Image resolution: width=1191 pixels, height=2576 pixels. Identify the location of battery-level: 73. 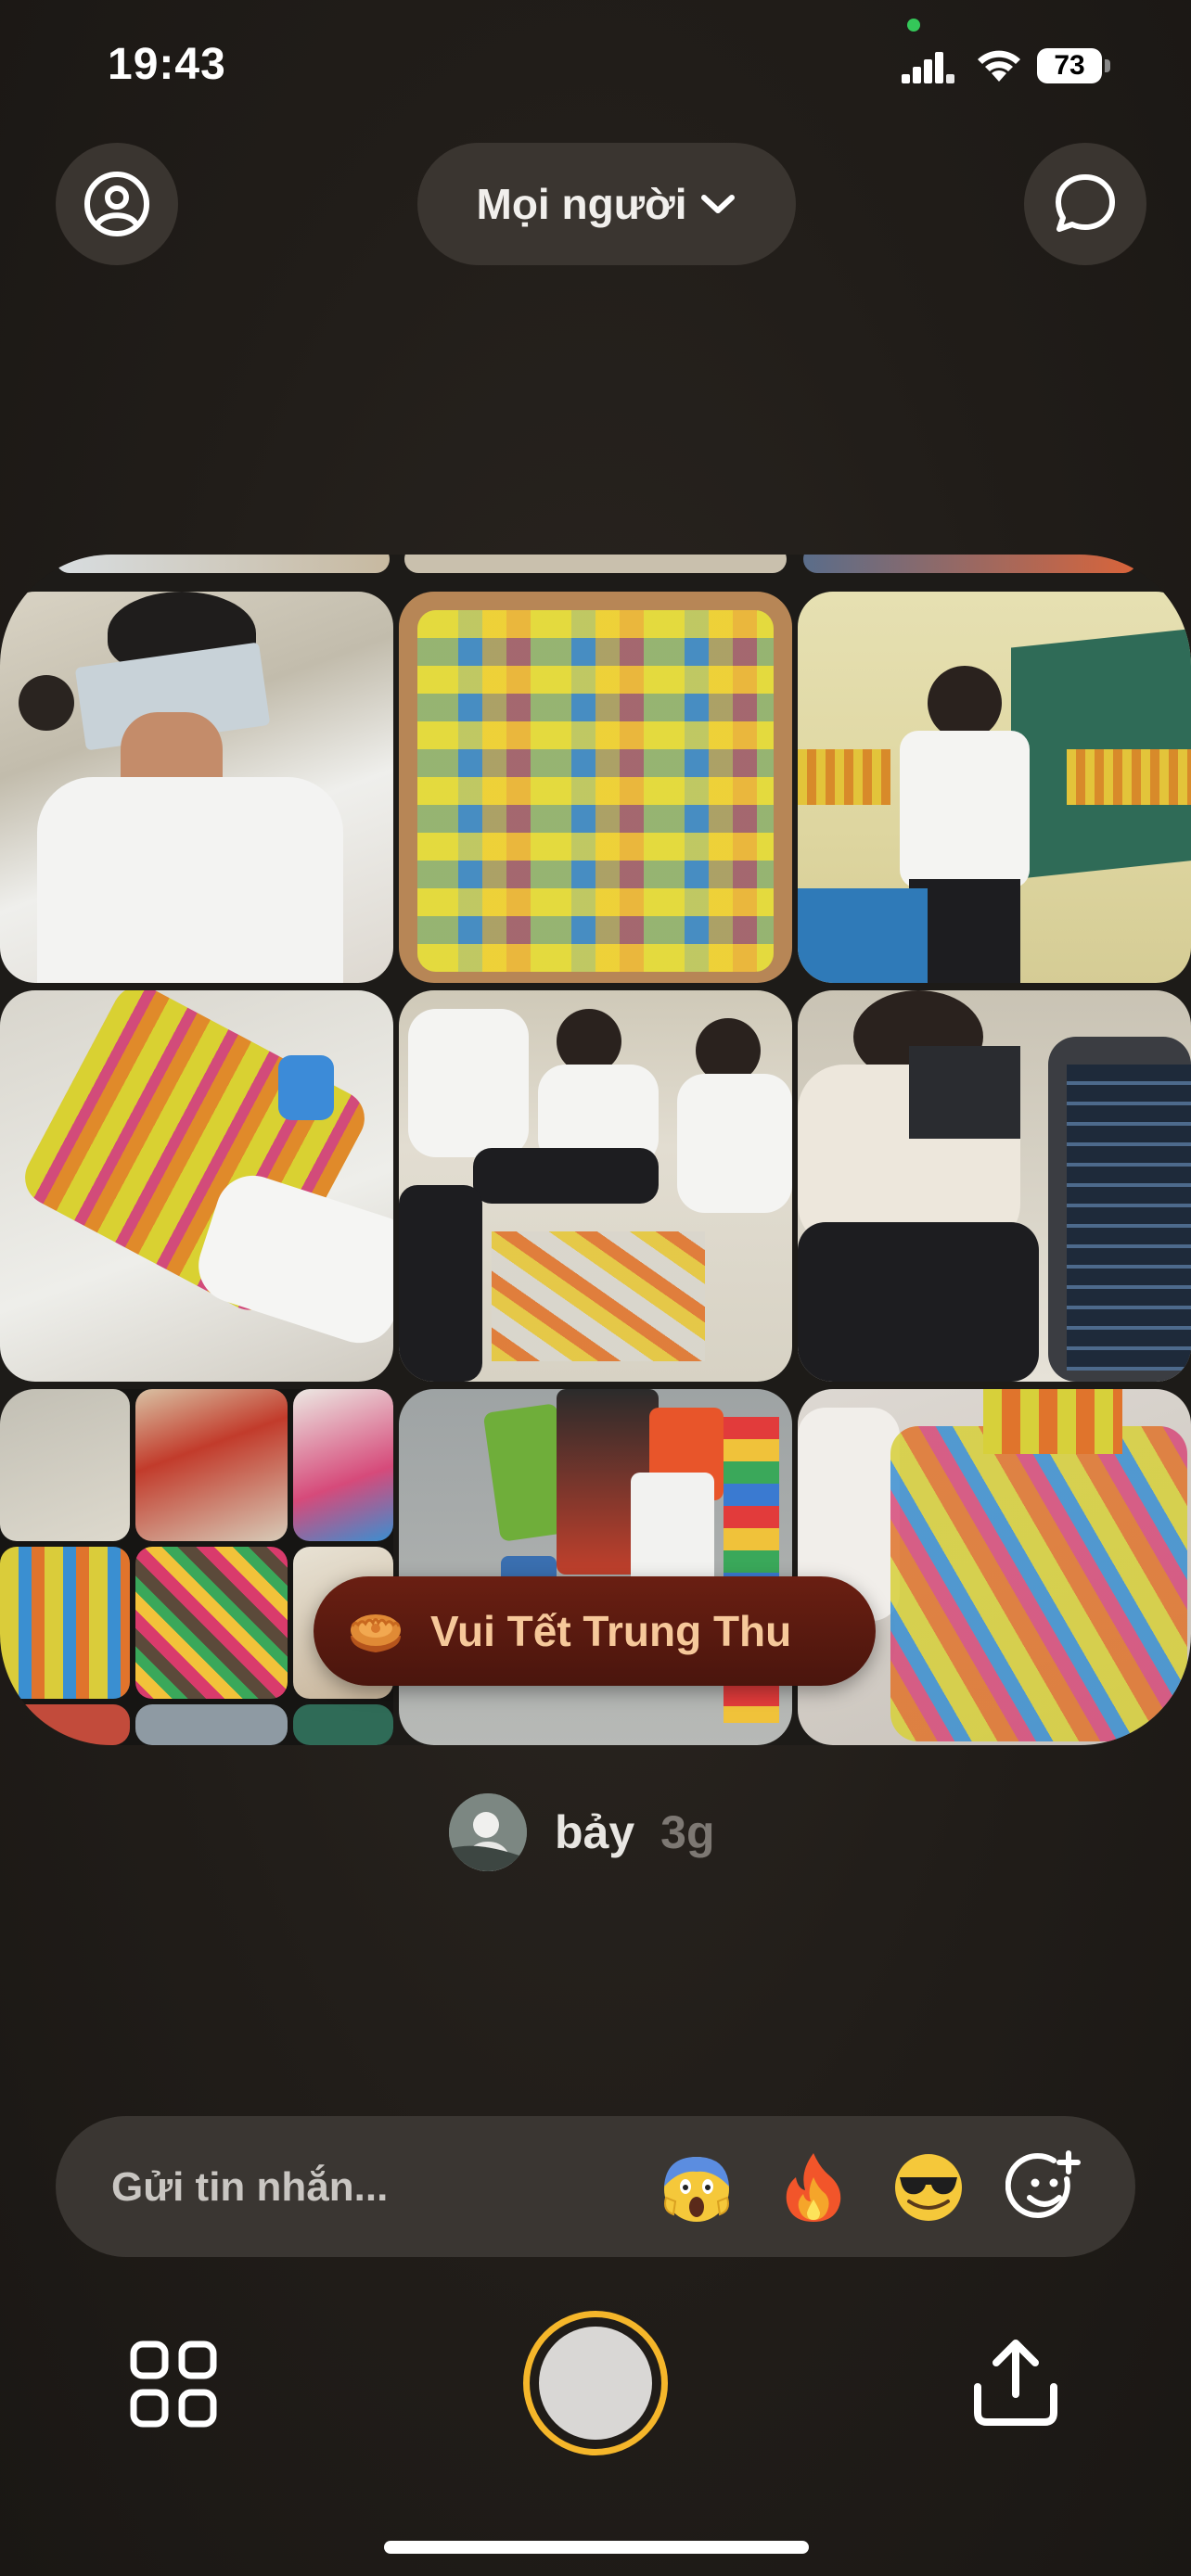
(1069, 66).